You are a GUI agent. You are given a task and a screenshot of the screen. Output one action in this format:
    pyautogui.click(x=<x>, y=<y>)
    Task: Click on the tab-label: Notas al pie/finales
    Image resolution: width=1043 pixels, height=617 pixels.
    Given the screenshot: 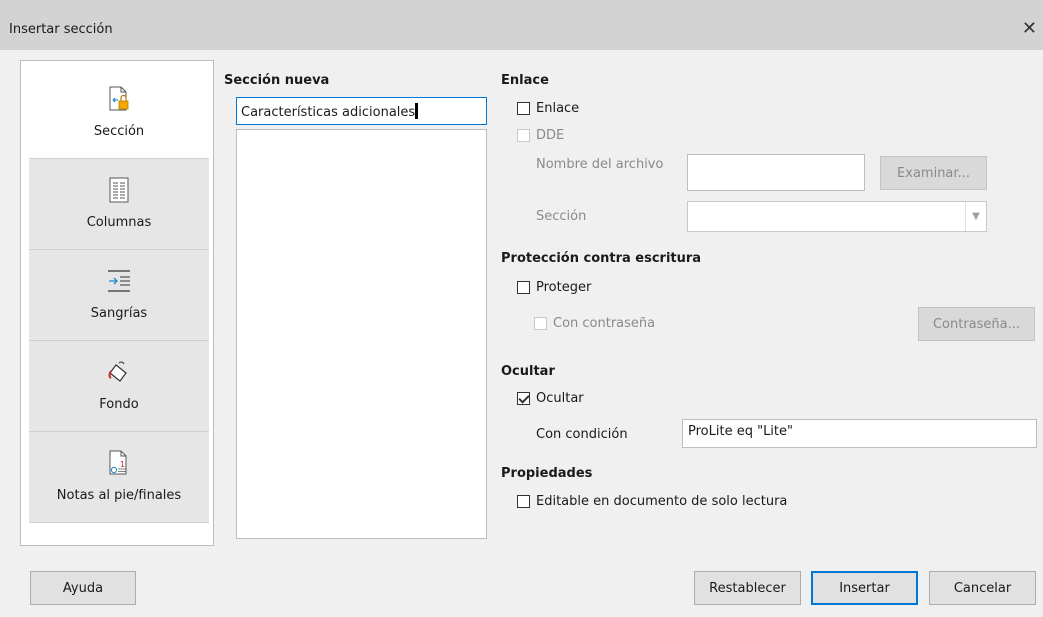 What is the action you would take?
    pyautogui.click(x=119, y=495)
    